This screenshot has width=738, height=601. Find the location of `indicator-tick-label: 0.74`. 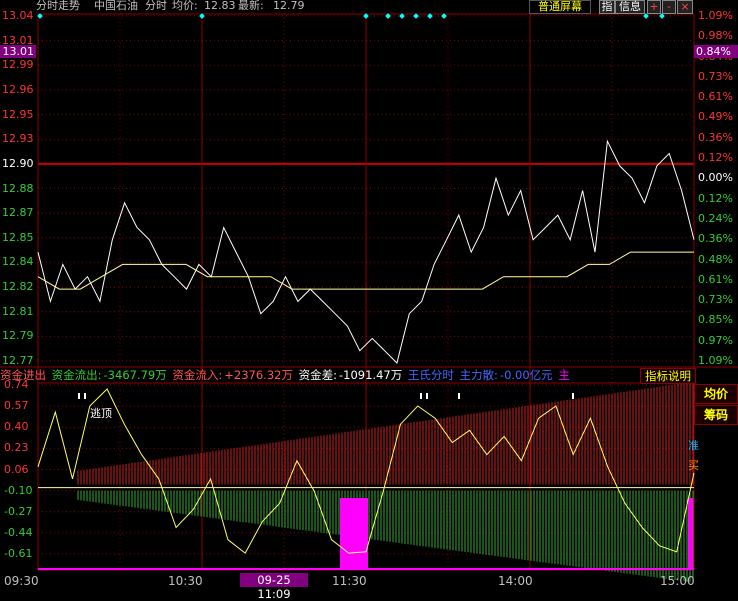

indicator-tick-label: 0.74 is located at coordinates (16, 384).